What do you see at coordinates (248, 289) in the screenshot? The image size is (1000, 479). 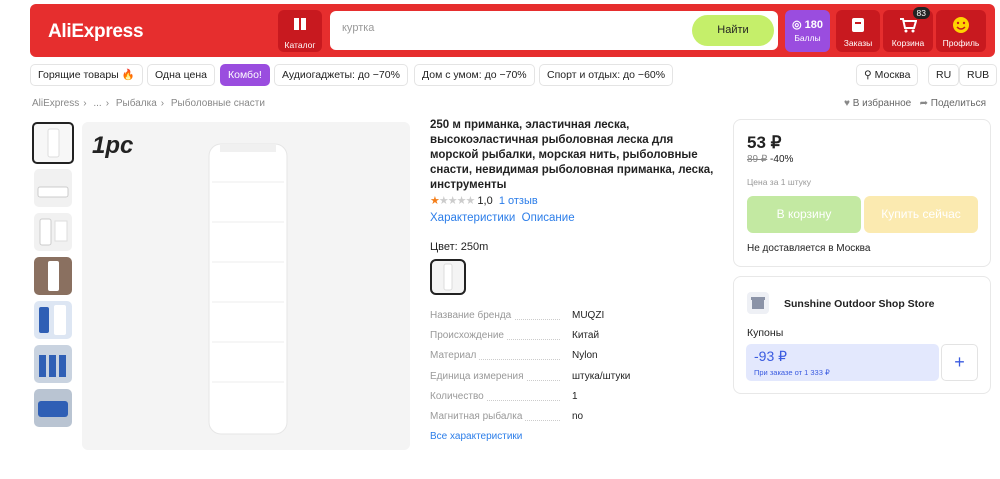 I see `spool-image` at bounding box center [248, 289].